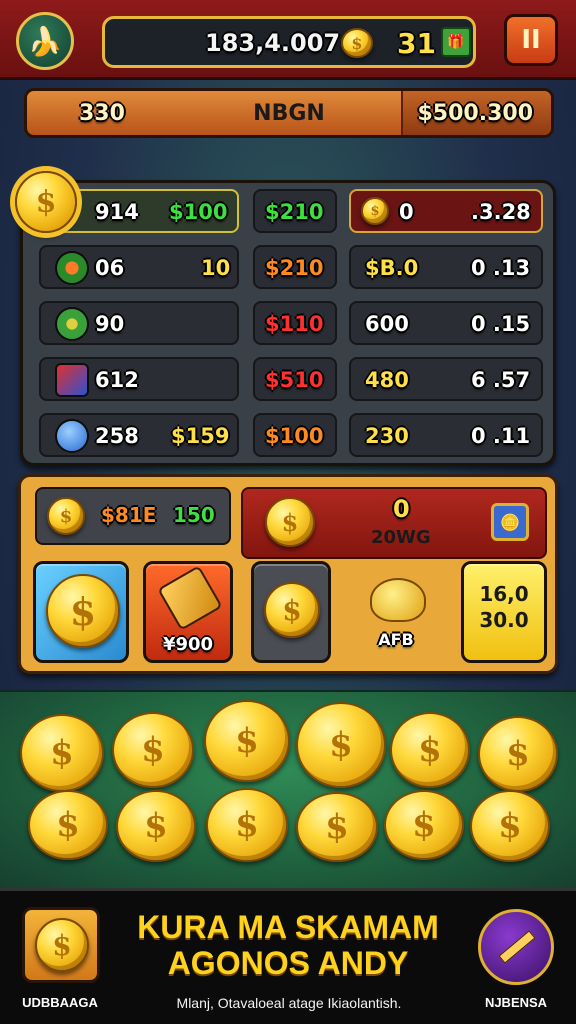 This screenshot has height=1024, width=576. I want to click on stats-row: 258 $159 $100 230 0 .11, so click(291, 435).